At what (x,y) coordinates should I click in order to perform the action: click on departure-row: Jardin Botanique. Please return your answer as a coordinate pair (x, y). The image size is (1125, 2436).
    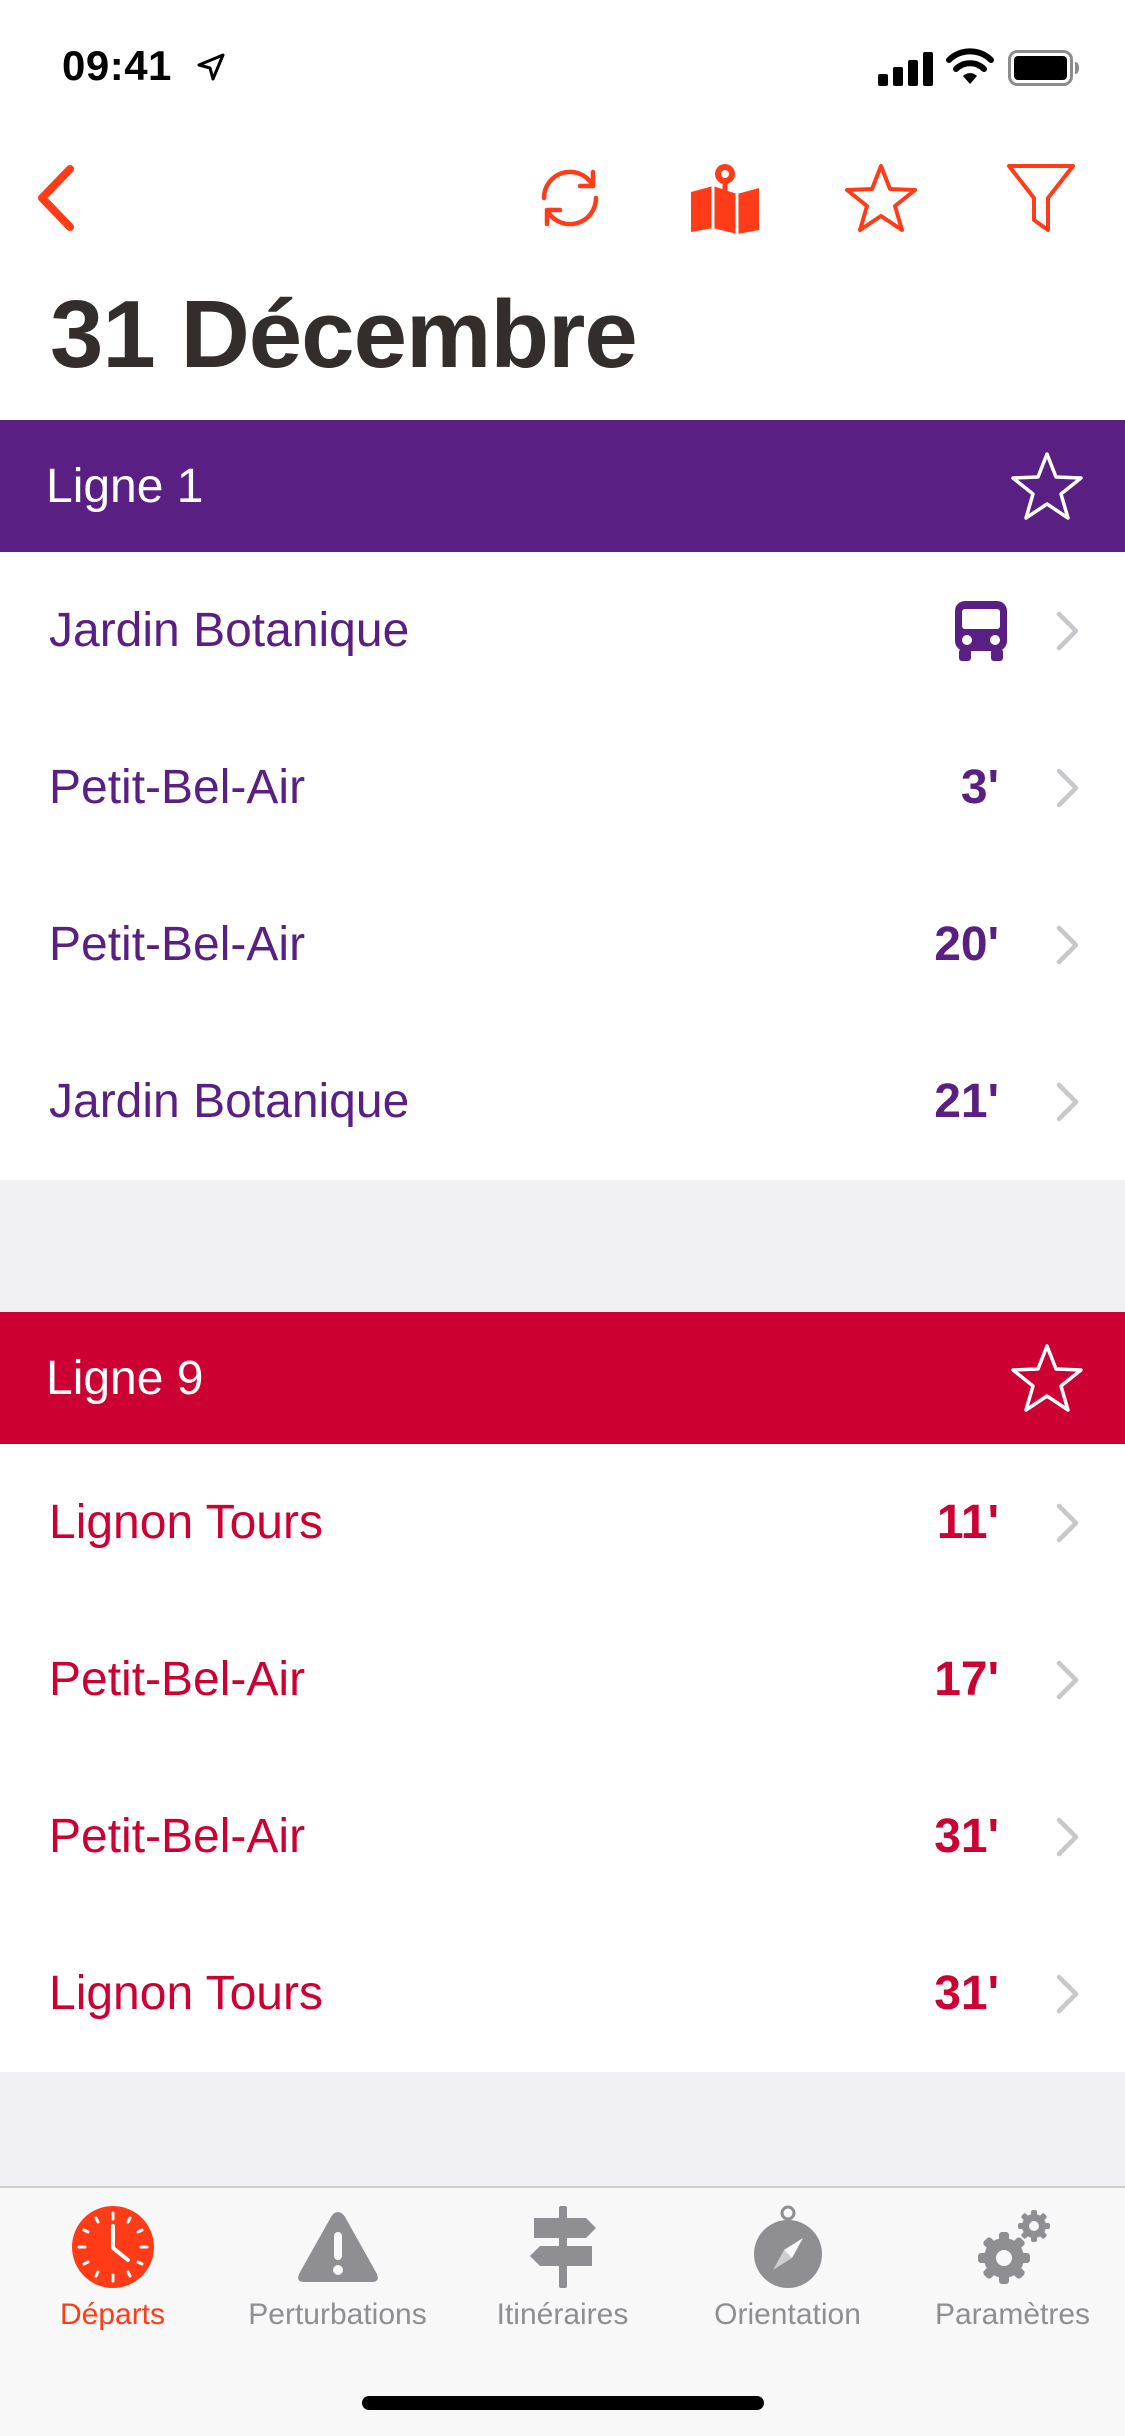
    Looking at the image, I should click on (562, 630).